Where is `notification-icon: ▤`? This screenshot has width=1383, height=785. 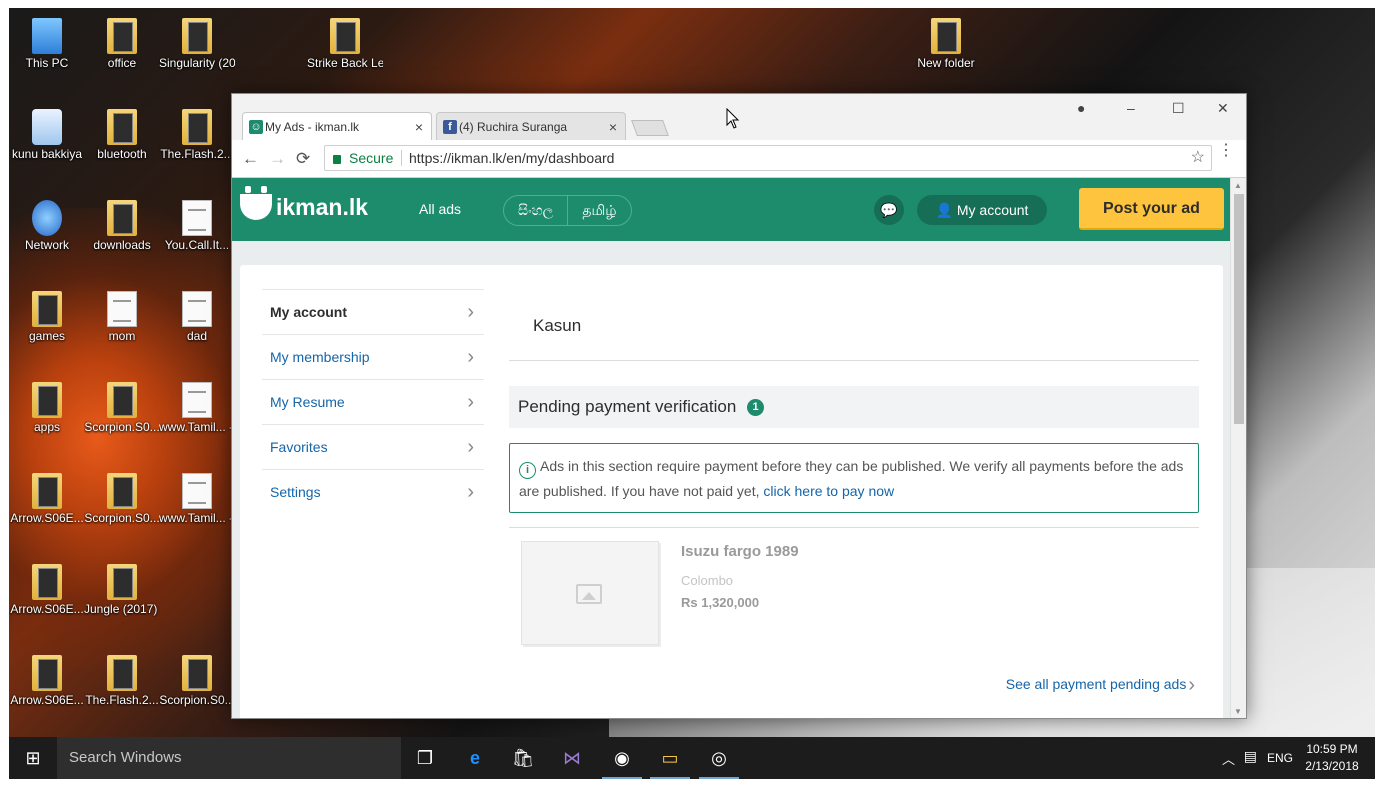
notification-icon: ▤ is located at coordinates (1250, 756).